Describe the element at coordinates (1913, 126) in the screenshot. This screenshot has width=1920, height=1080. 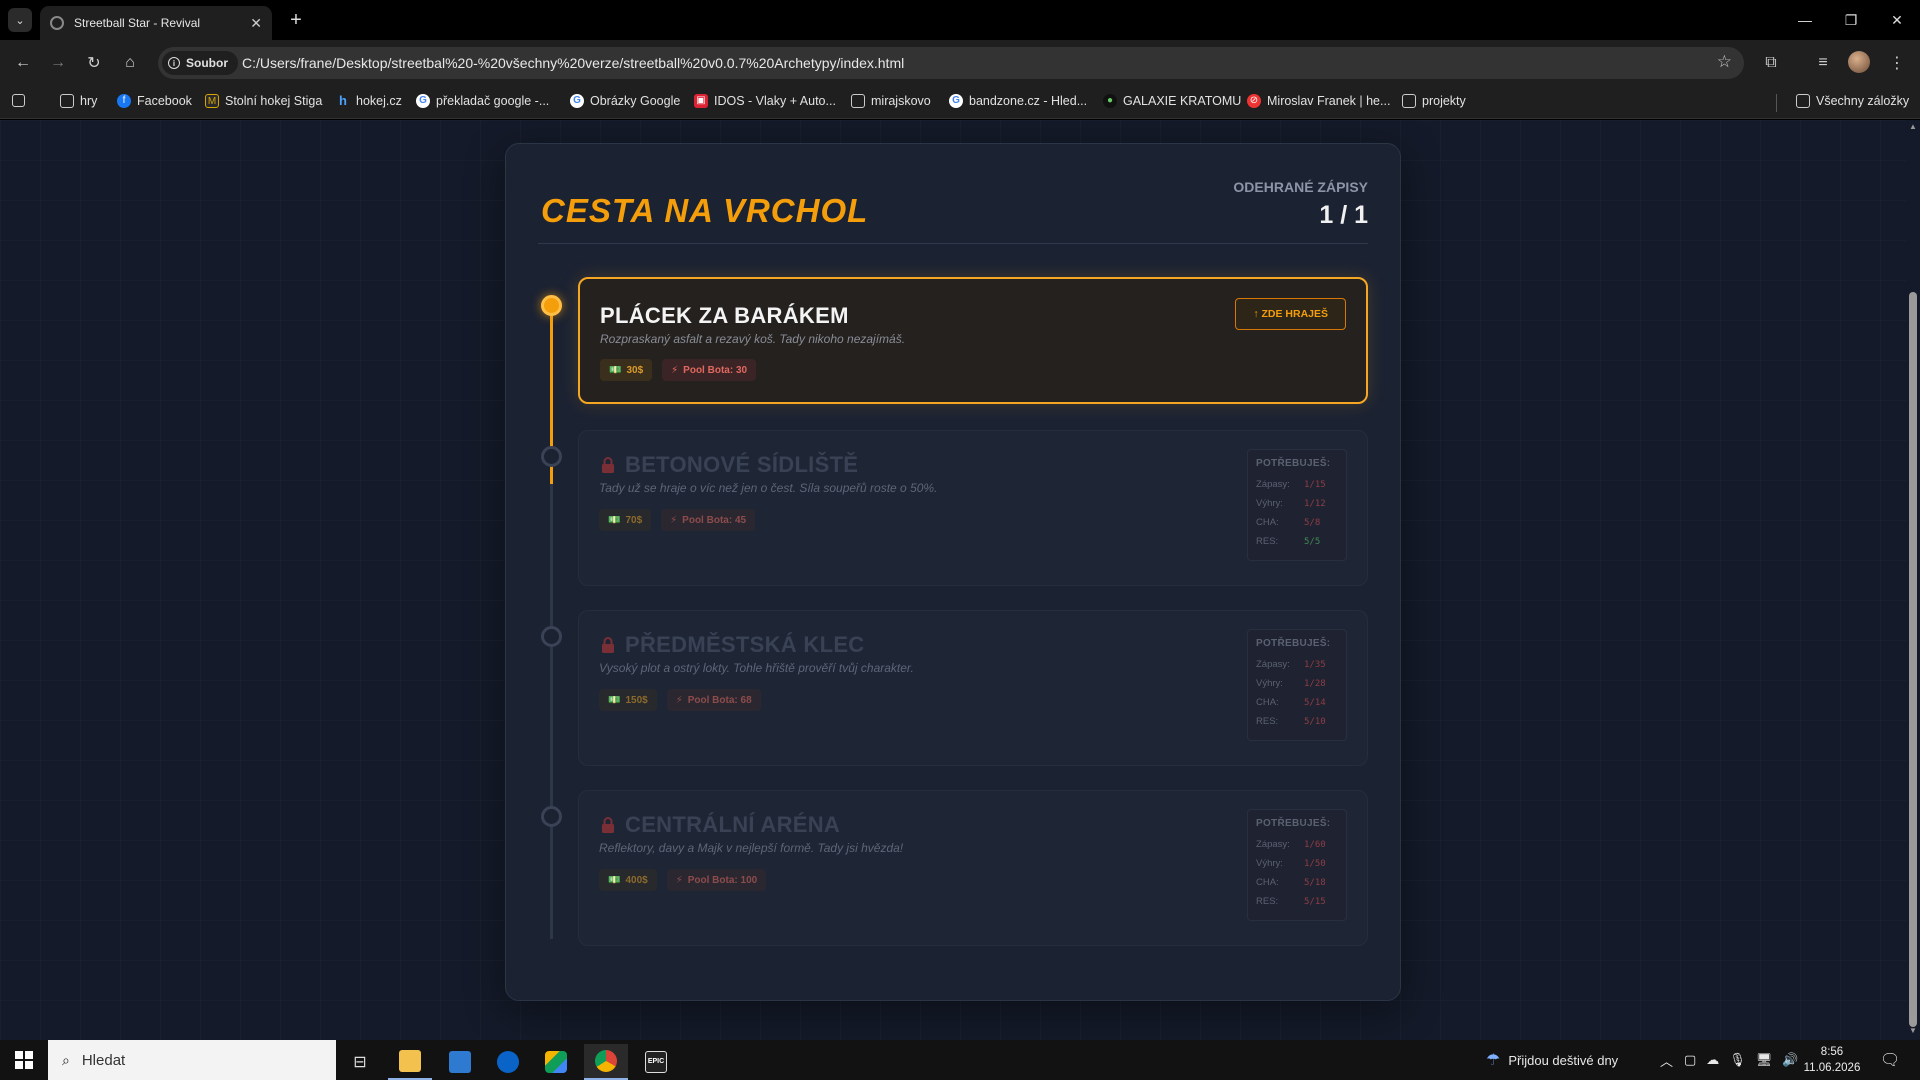
I see `scroll-up-arrow: ▲` at that location.